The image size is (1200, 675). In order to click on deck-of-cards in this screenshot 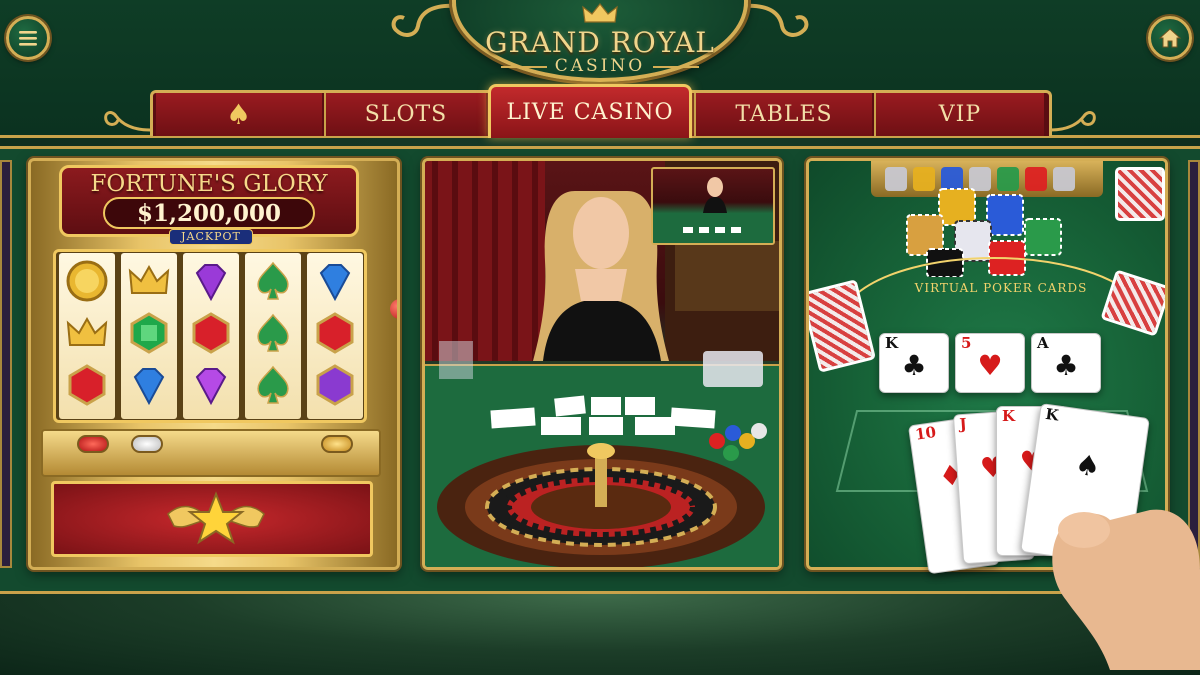, I will do `click(1140, 194)`.